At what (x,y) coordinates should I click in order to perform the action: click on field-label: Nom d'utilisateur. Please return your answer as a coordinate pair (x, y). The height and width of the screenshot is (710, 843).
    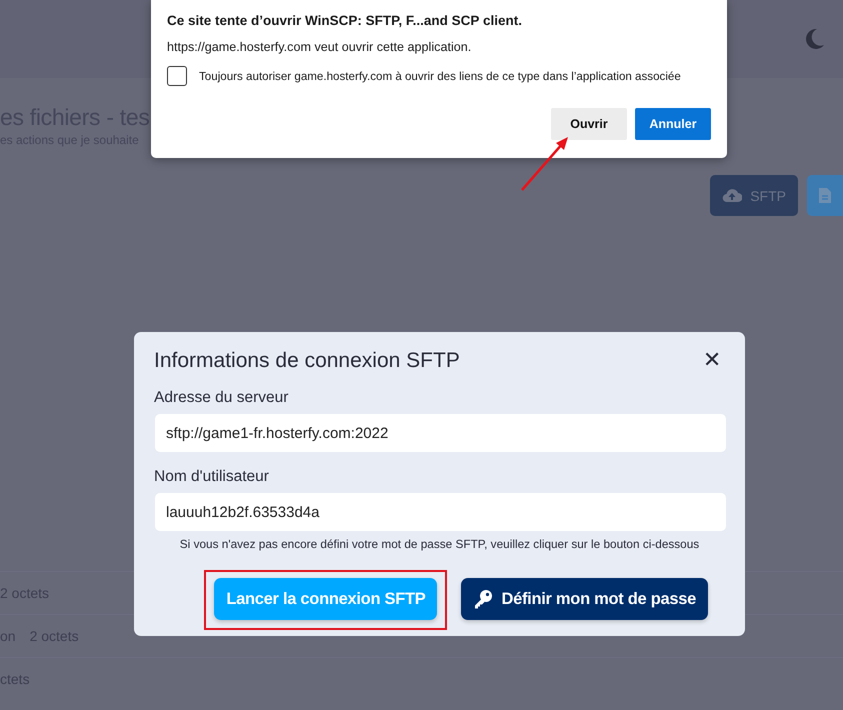
    Looking at the image, I should click on (212, 477).